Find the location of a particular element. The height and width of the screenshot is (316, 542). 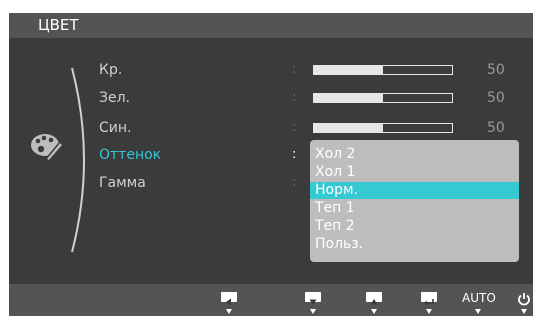

power-icon is located at coordinates (524, 299).